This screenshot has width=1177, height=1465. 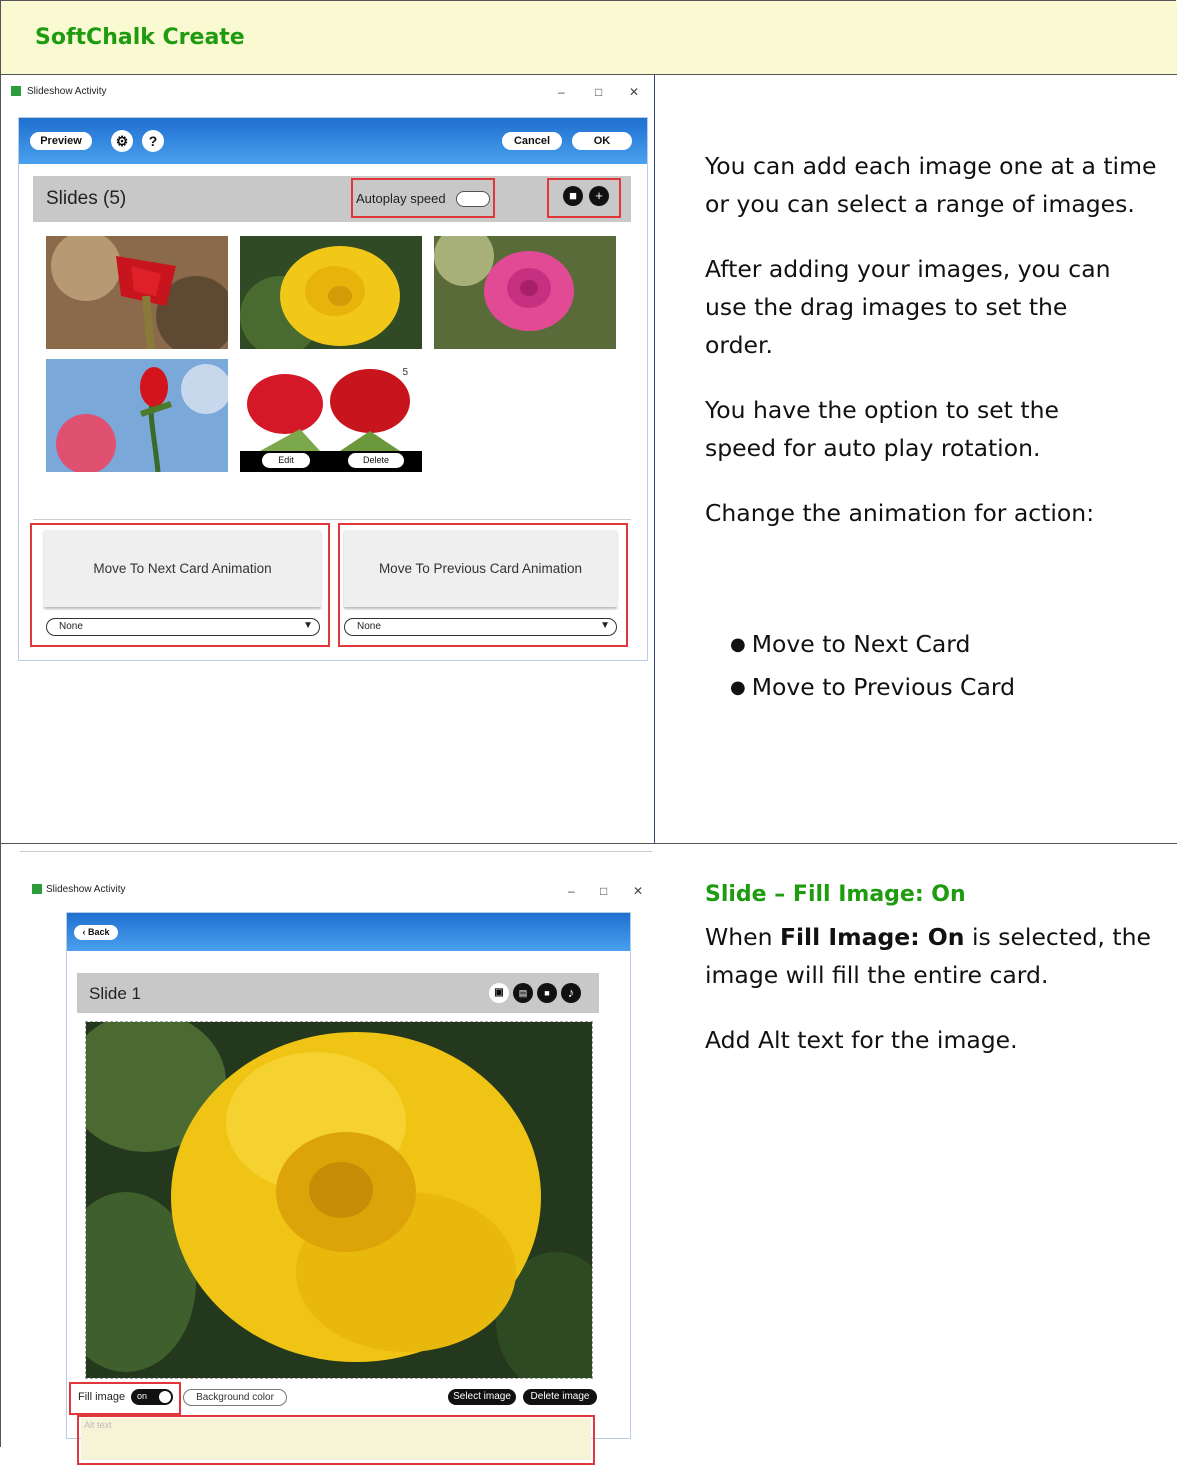 I want to click on slides-count-label: Slides (5), so click(x=86, y=198).